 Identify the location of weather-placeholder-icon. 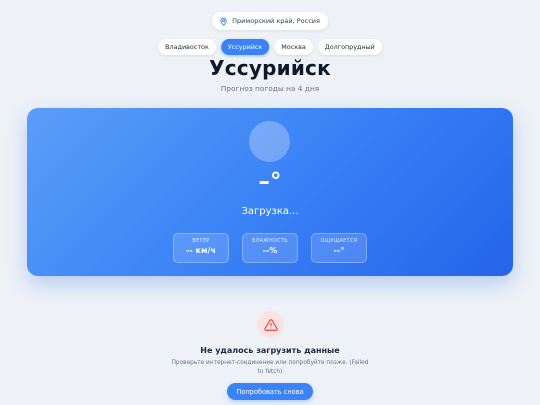
(269, 141).